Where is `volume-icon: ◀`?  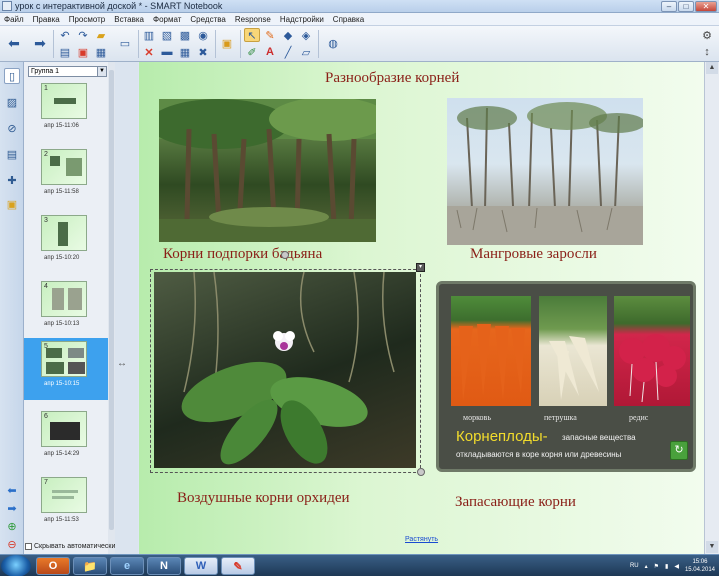
volume-icon: ◀ is located at coordinates (676, 566).